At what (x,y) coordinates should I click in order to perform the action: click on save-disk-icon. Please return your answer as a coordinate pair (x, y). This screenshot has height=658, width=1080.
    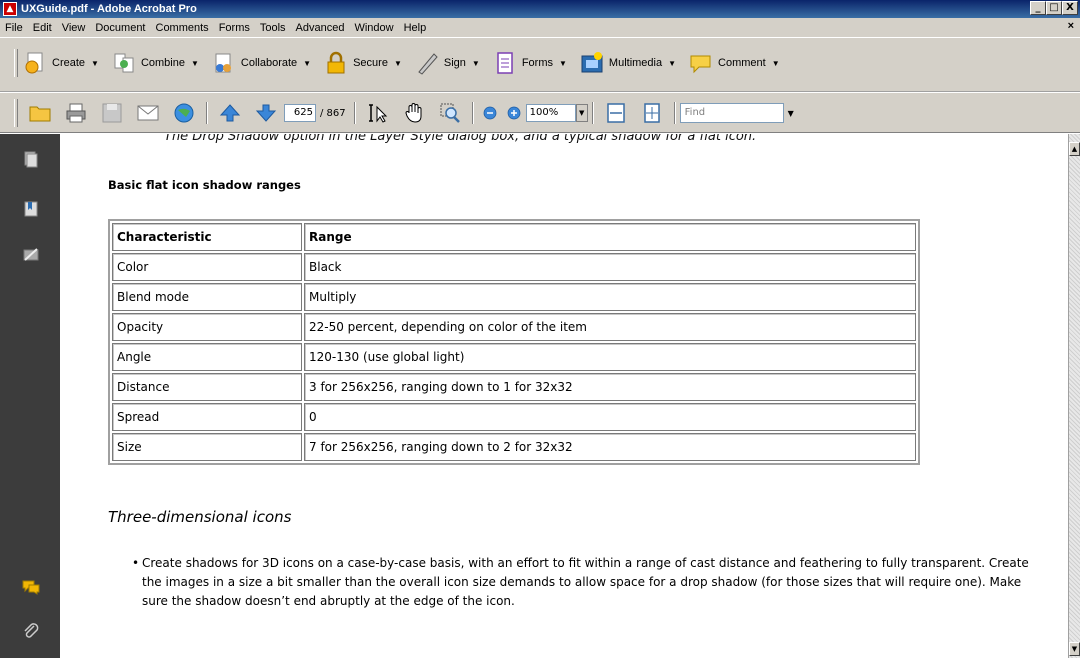
    Looking at the image, I should click on (112, 113).